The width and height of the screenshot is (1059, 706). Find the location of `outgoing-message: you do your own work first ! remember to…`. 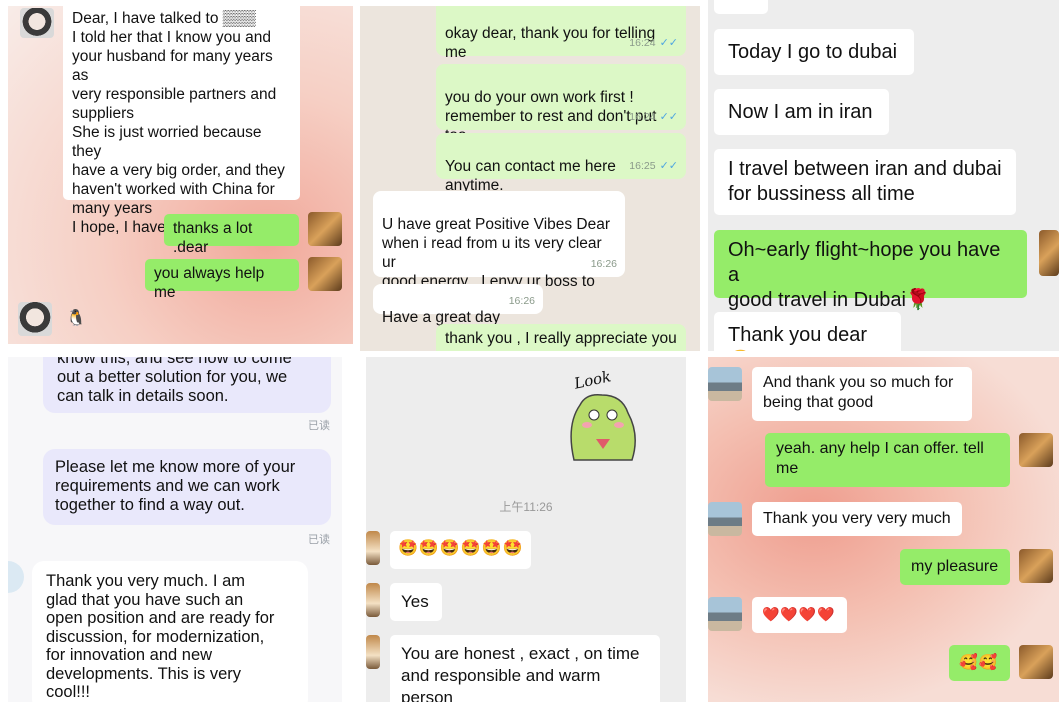

outgoing-message: you do your own work first ! remember to… is located at coordinates (561, 113).